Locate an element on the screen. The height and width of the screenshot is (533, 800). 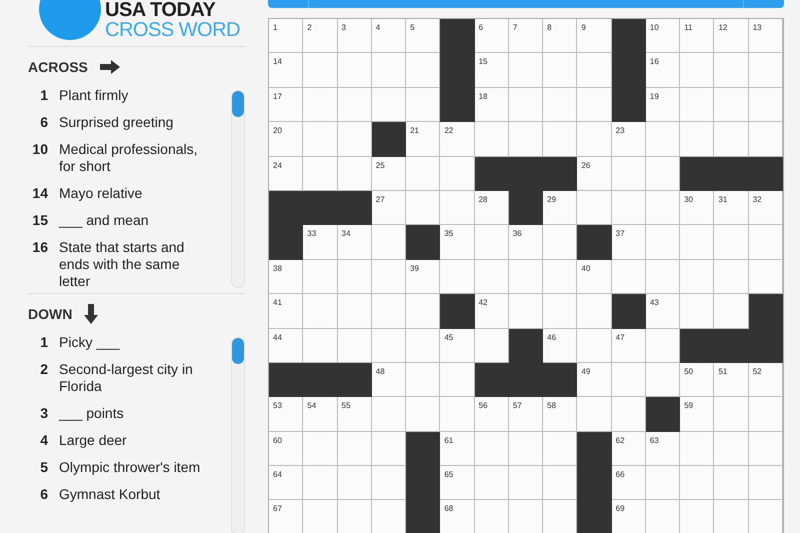
grid-cell: 47 is located at coordinates (629, 345).